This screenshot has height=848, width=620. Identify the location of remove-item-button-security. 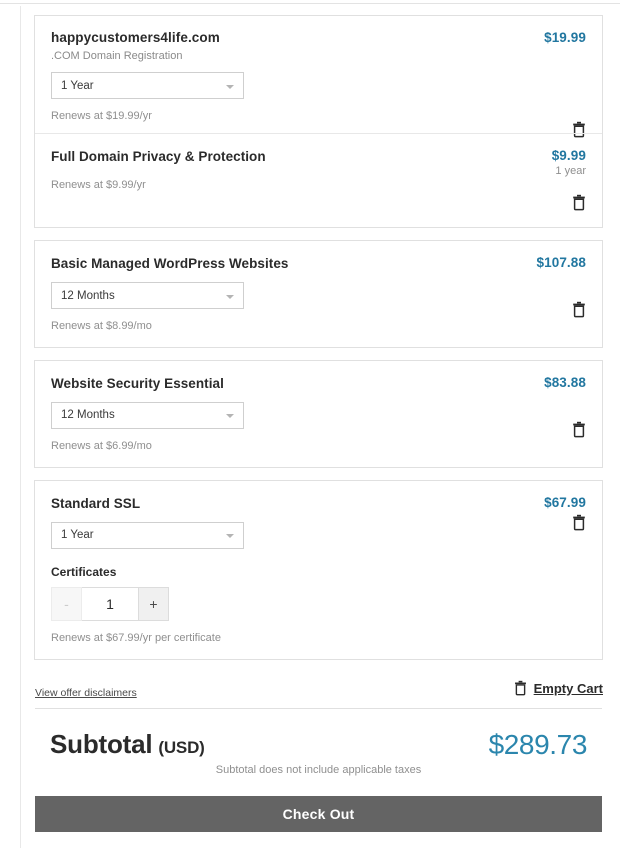
(579, 430).